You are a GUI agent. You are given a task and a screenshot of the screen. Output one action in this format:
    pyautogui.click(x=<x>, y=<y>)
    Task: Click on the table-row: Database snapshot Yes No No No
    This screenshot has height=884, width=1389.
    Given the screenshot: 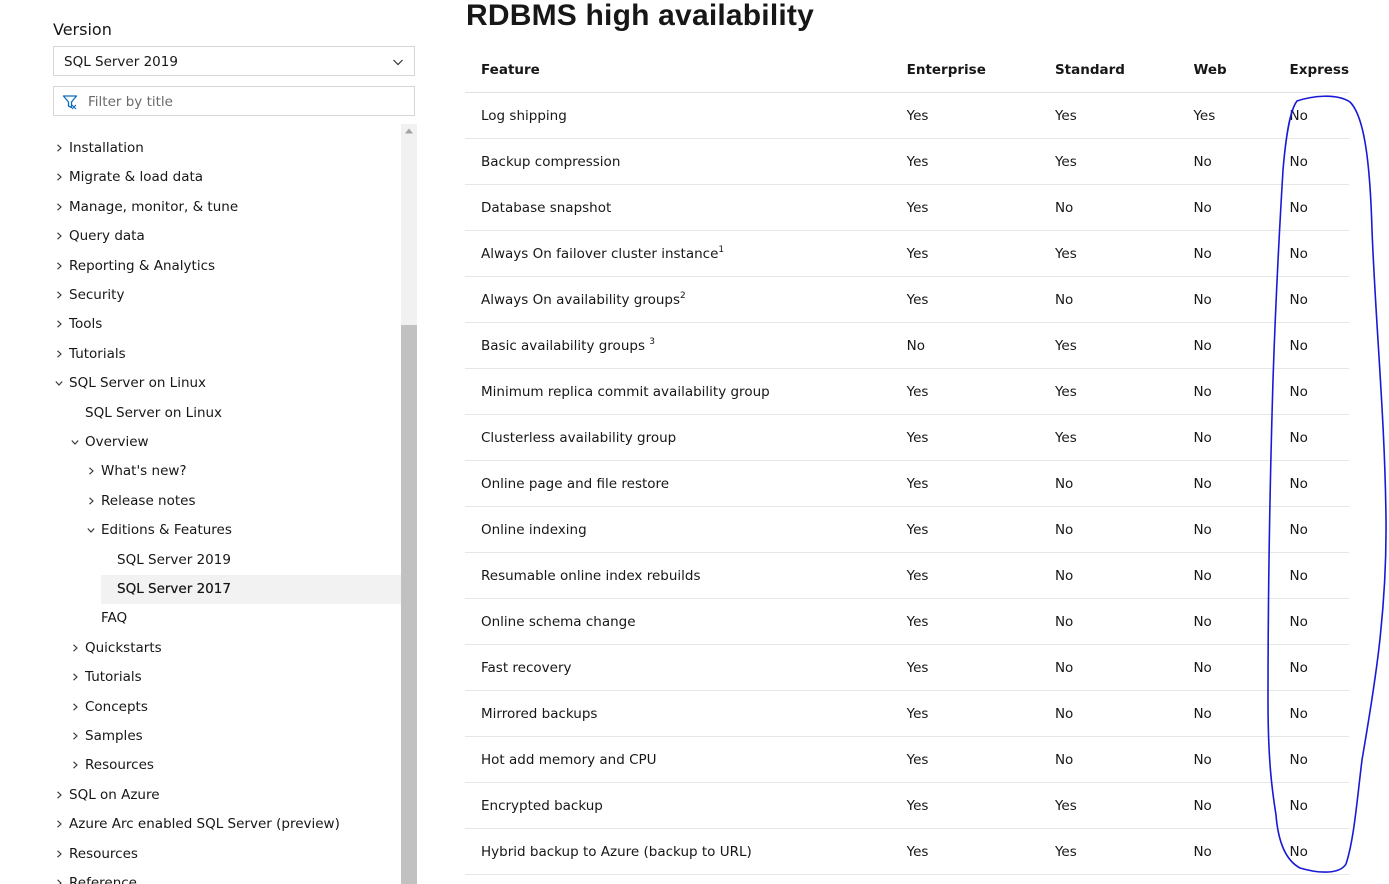 What is the action you would take?
    pyautogui.click(x=907, y=207)
    